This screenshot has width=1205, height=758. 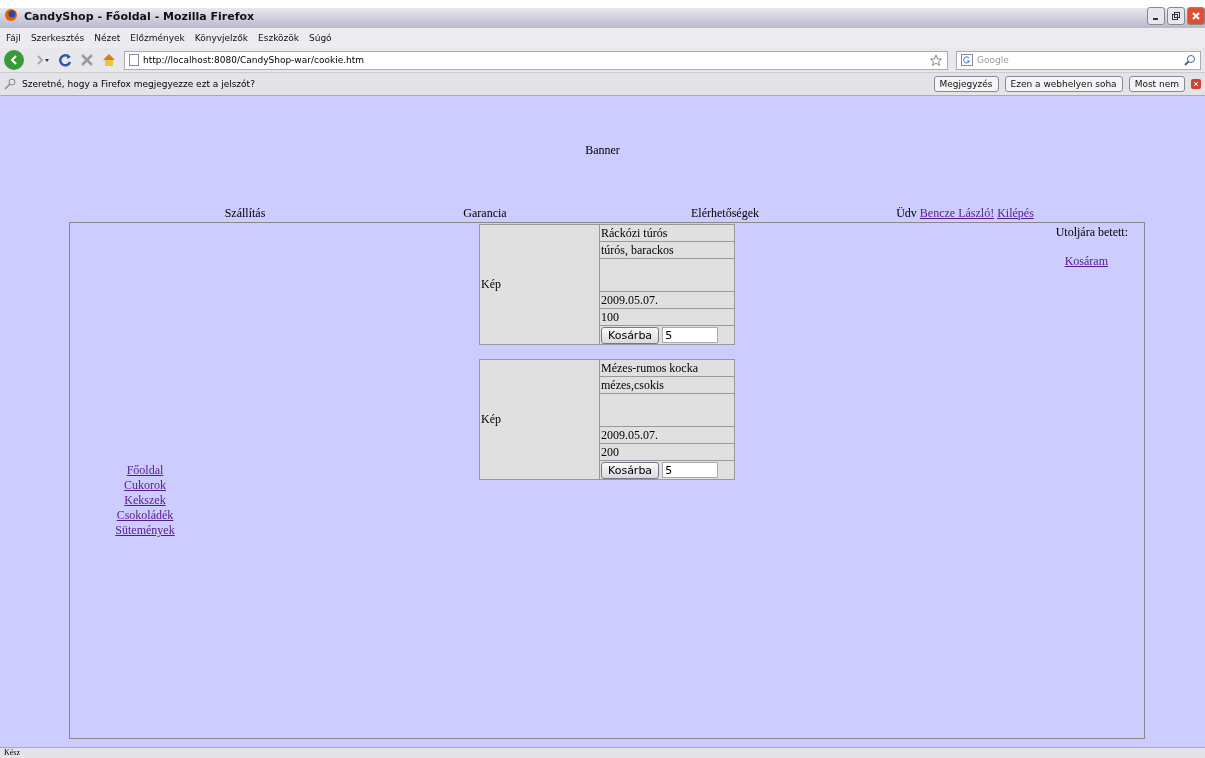 I want to click on menu-item: Előzmények, so click(x=157, y=38).